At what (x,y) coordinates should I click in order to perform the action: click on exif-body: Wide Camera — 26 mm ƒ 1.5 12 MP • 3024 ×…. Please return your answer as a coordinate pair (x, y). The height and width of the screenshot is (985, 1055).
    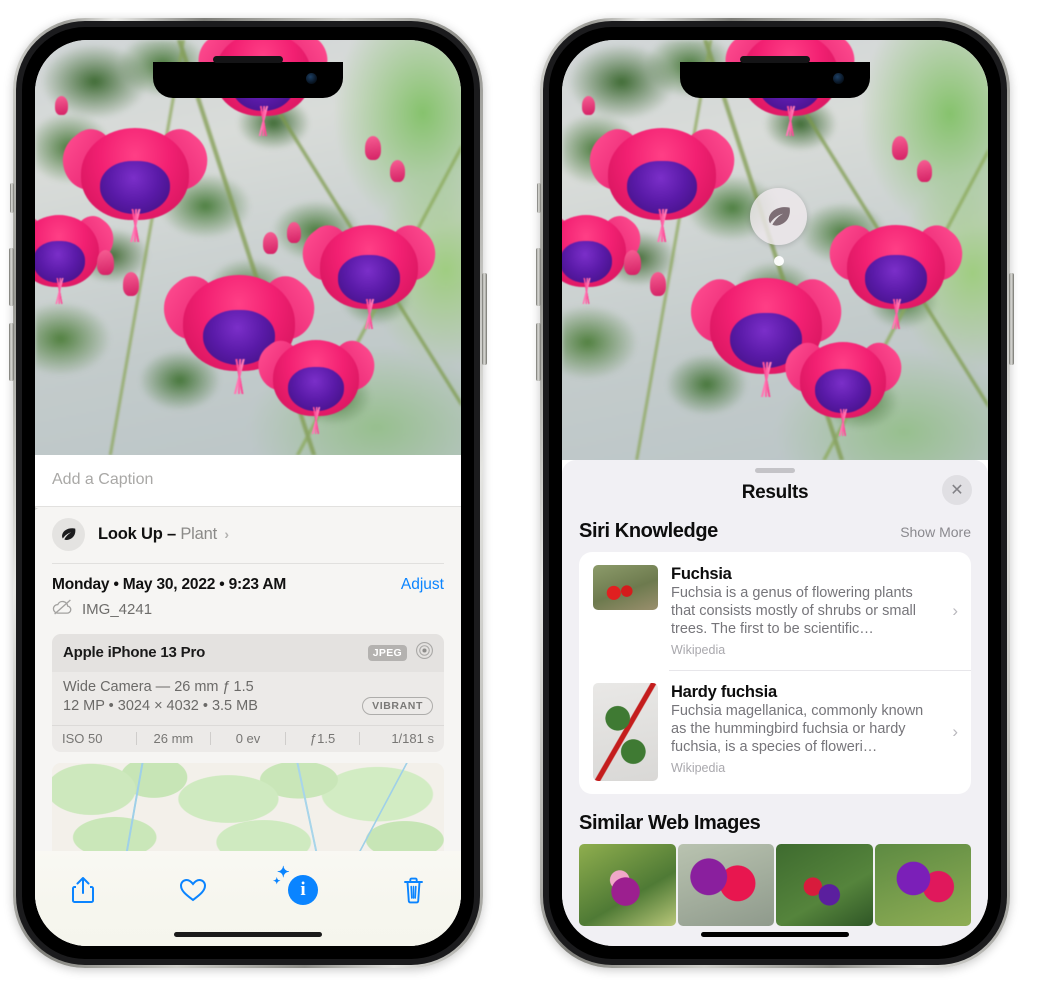
    Looking at the image, I should click on (248, 698).